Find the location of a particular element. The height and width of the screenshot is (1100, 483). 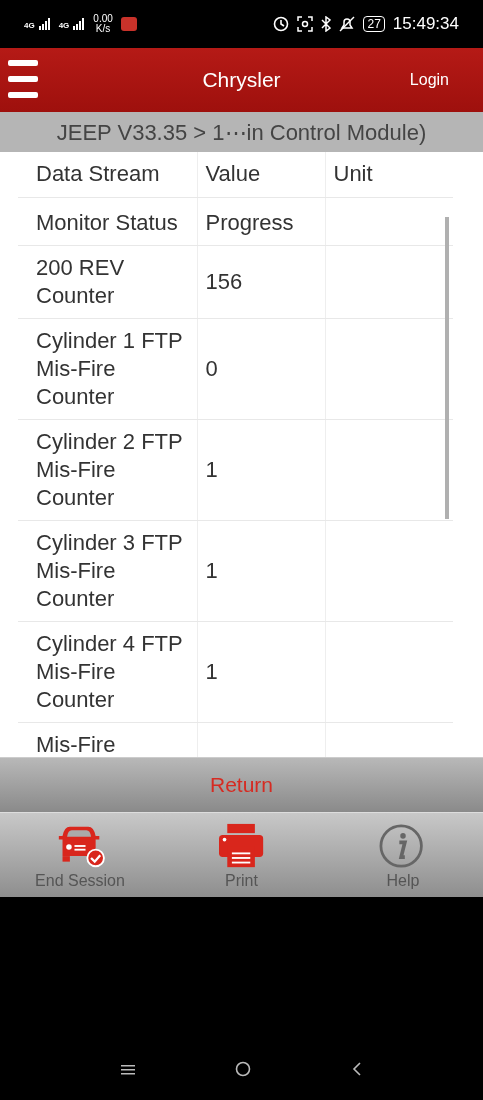

table-cell: Cylinder 4 FTP Mis-Fire Counter is located at coordinates (107, 671).